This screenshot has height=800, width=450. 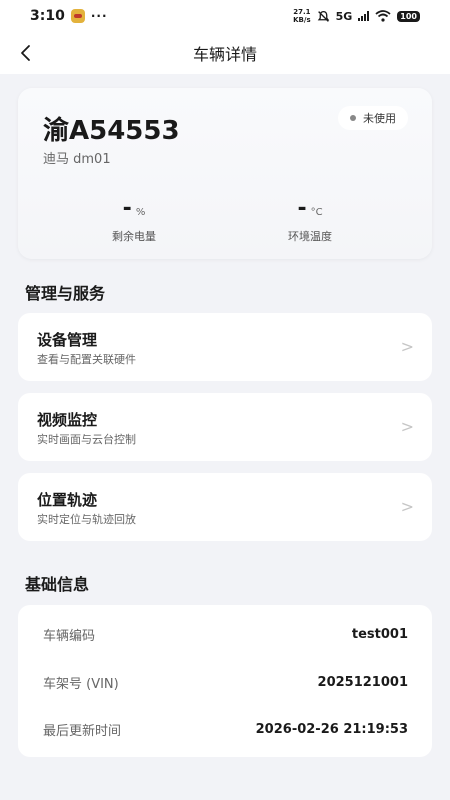 I want to click on basic-info-section-title: 基础信息, so click(x=57, y=584).